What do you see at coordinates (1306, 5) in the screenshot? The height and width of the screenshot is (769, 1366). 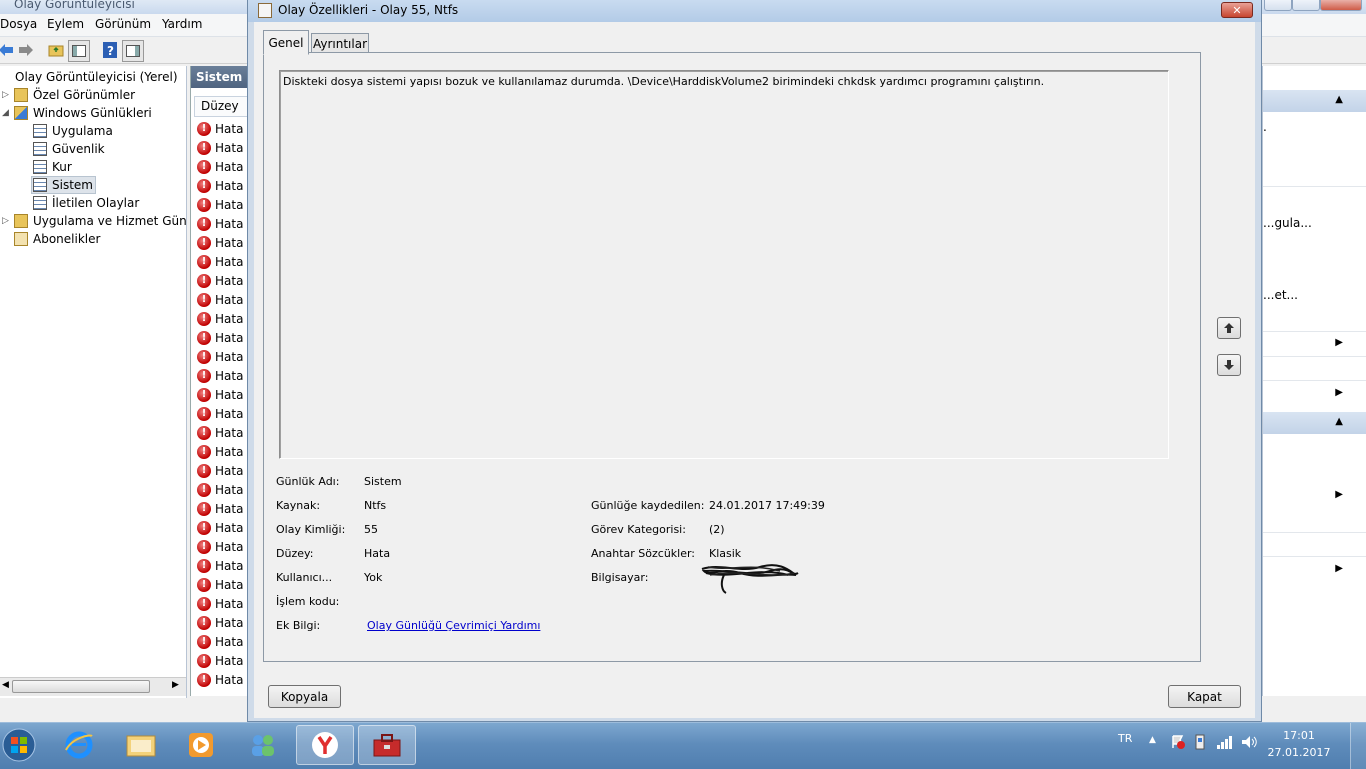 I see `maximize-button` at bounding box center [1306, 5].